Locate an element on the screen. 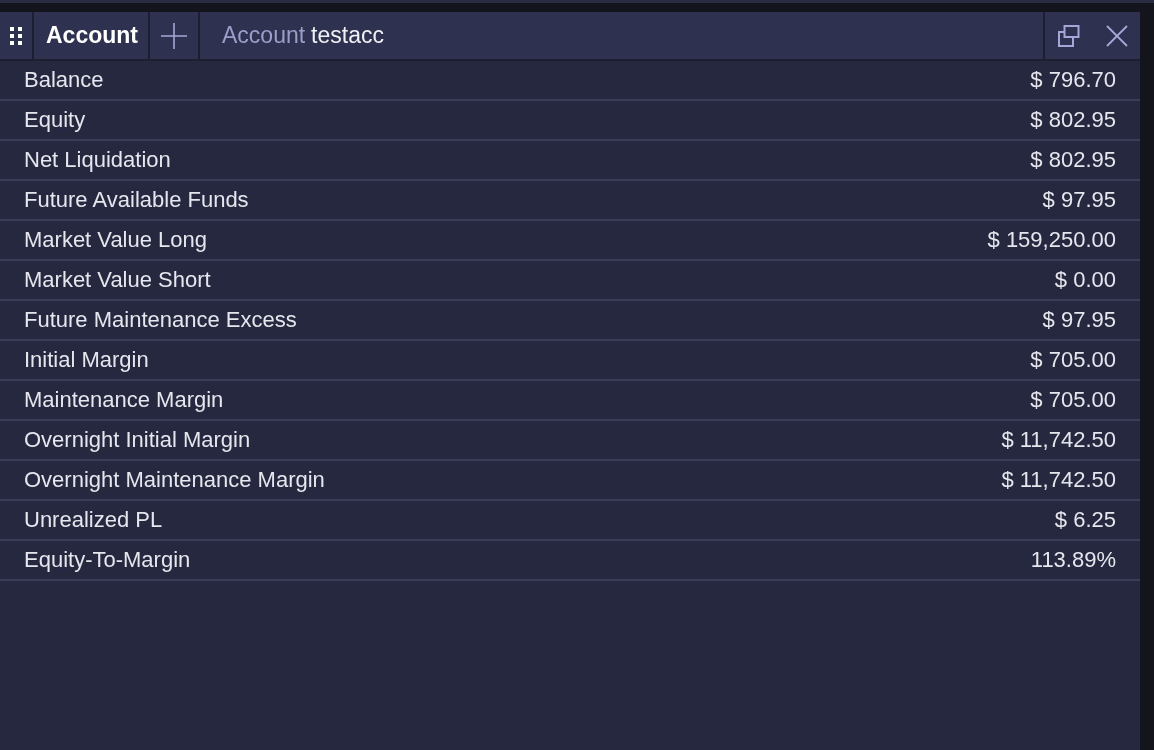 This screenshot has width=1154, height=750. row-label: Initial Margin is located at coordinates (86, 360).